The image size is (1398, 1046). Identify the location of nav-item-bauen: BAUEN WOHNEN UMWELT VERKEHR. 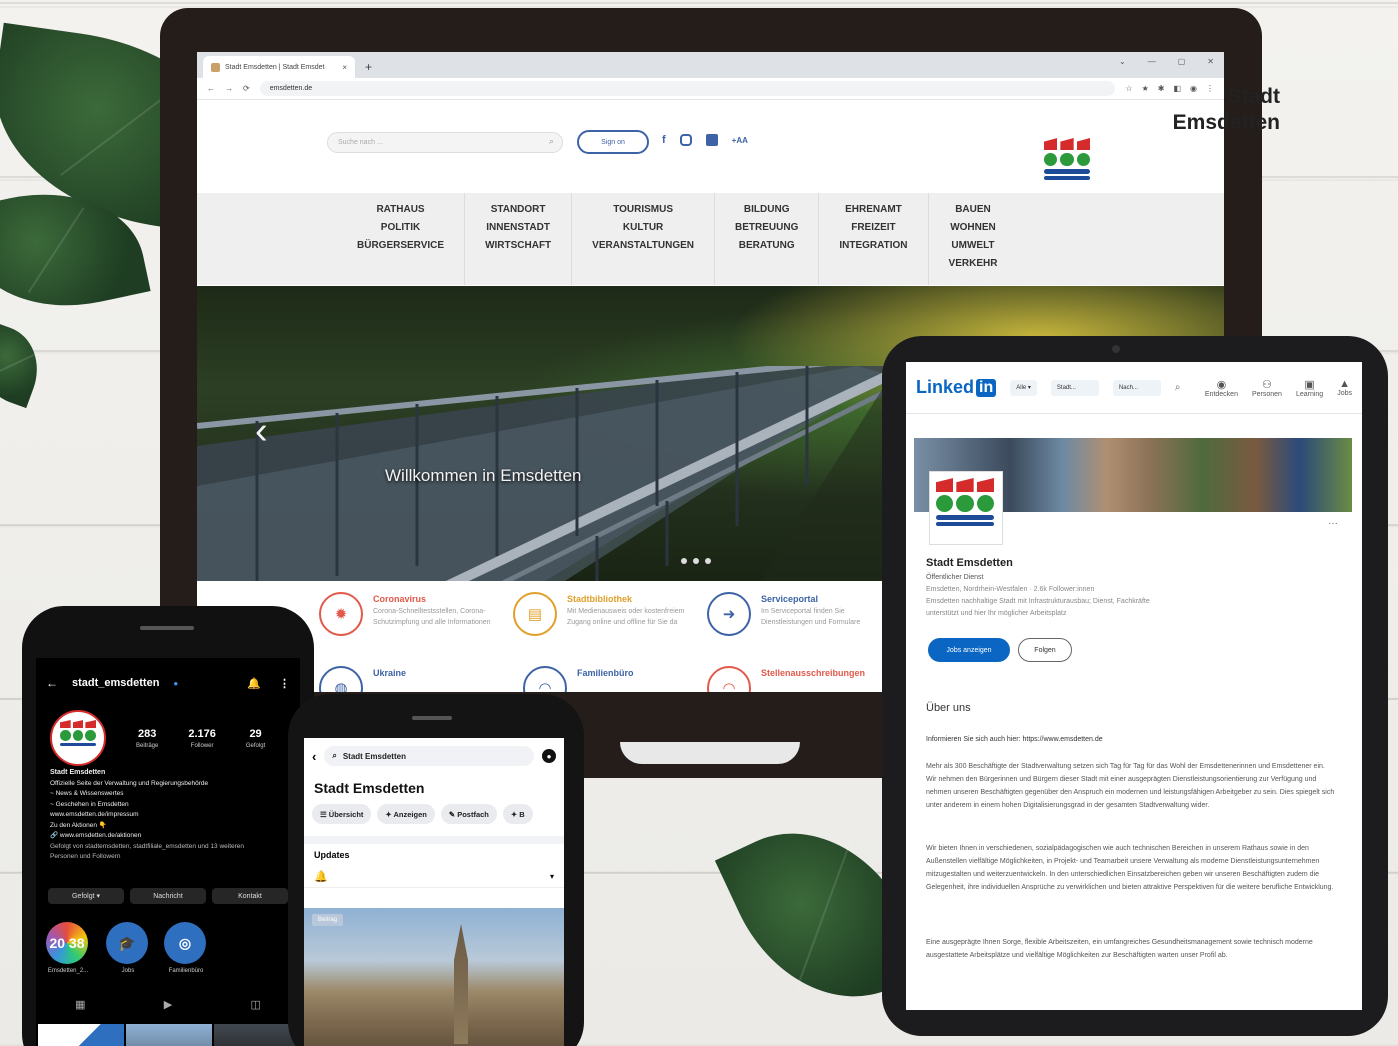
(973, 239).